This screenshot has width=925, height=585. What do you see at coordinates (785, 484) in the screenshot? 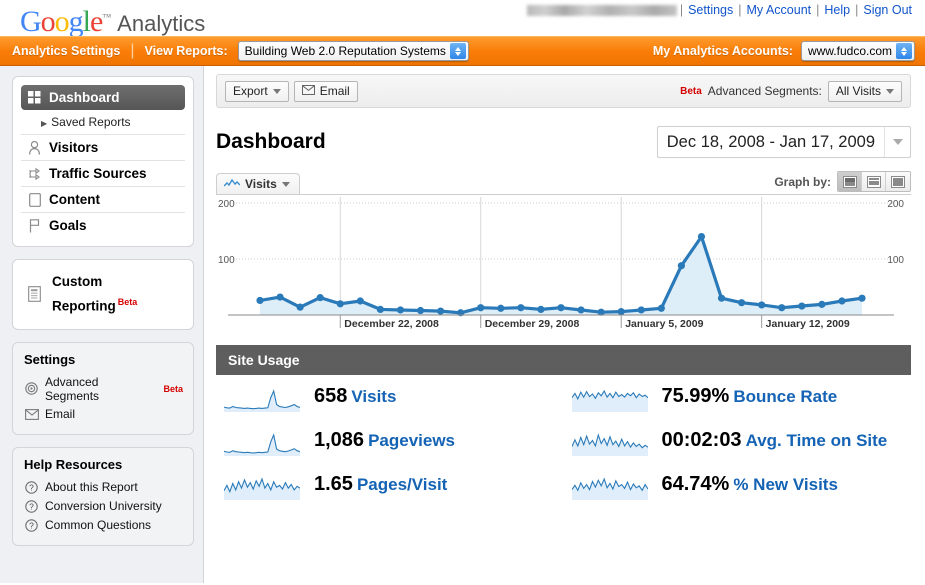
I see `metric-label: % New Visits` at bounding box center [785, 484].